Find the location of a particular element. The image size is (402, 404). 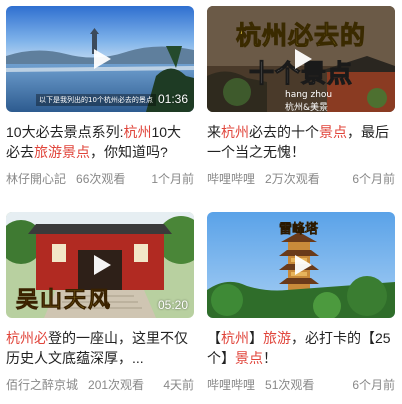

view-count: 201次观看 is located at coordinates (116, 385).